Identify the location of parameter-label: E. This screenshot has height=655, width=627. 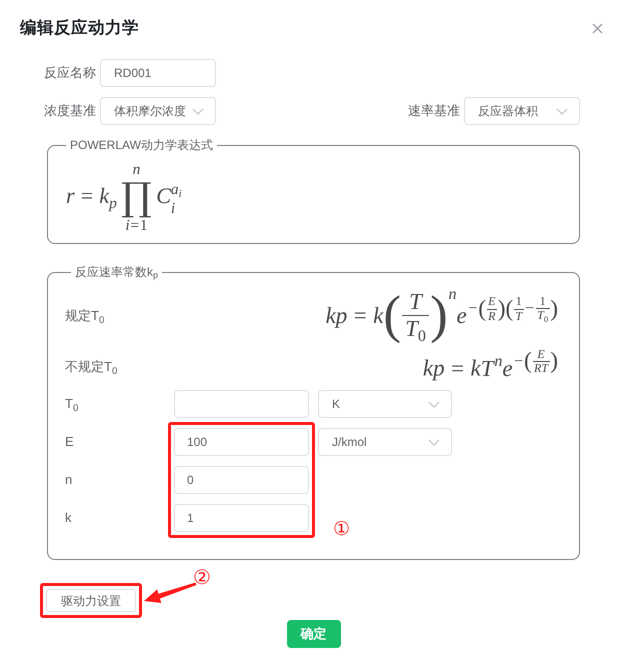
(69, 442).